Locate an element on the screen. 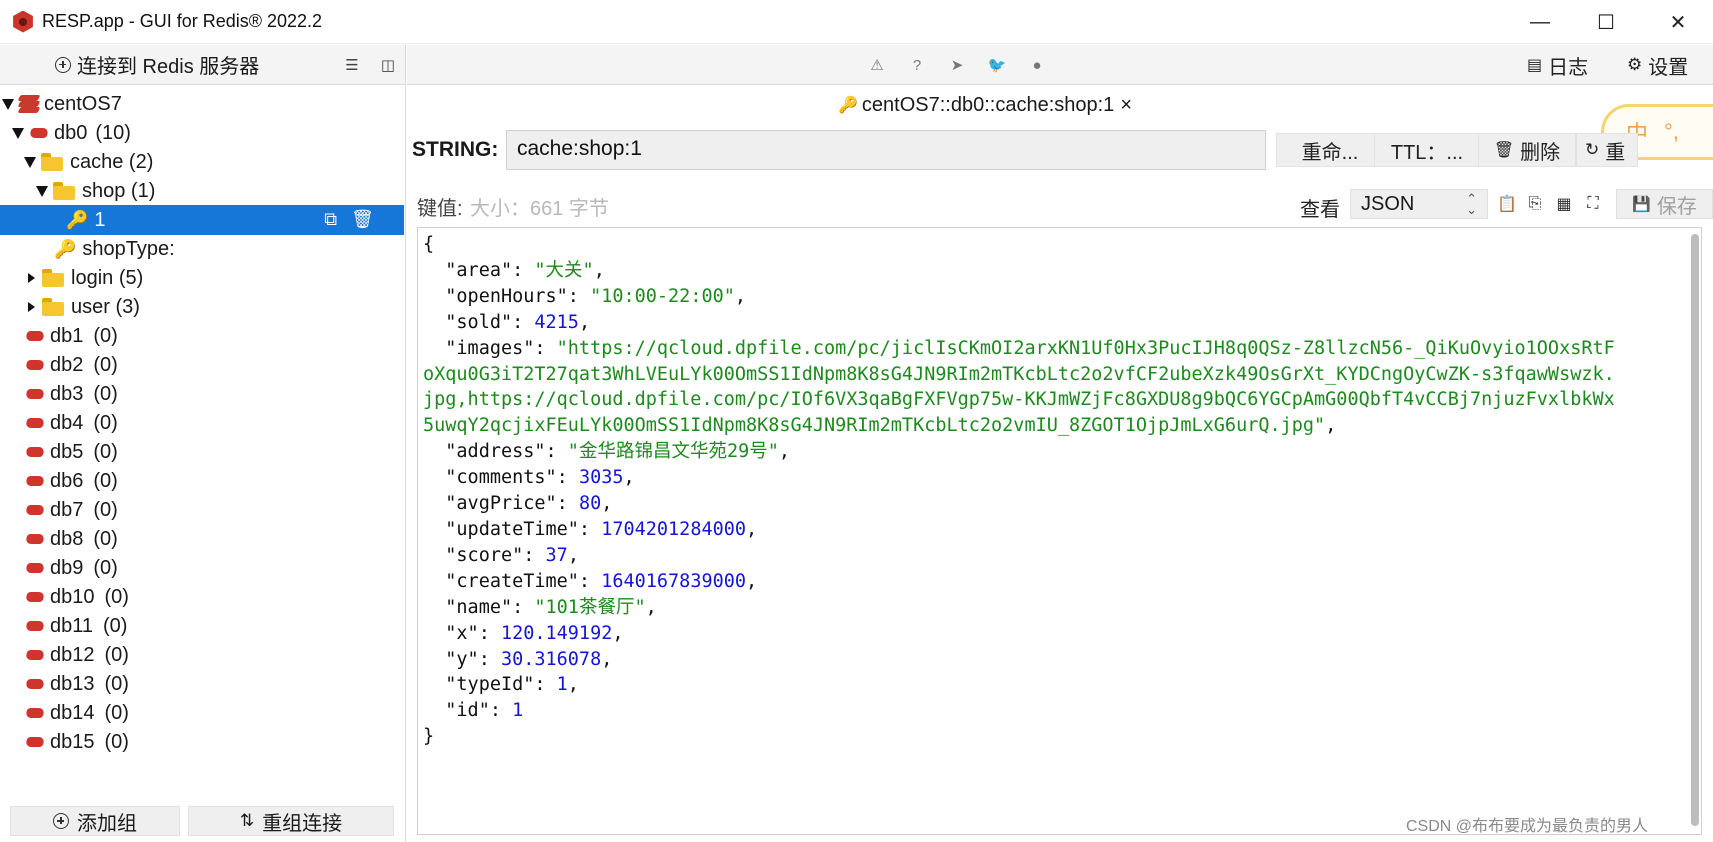 The width and height of the screenshot is (1713, 842). tree-db: db4 (0) is located at coordinates (202, 423).